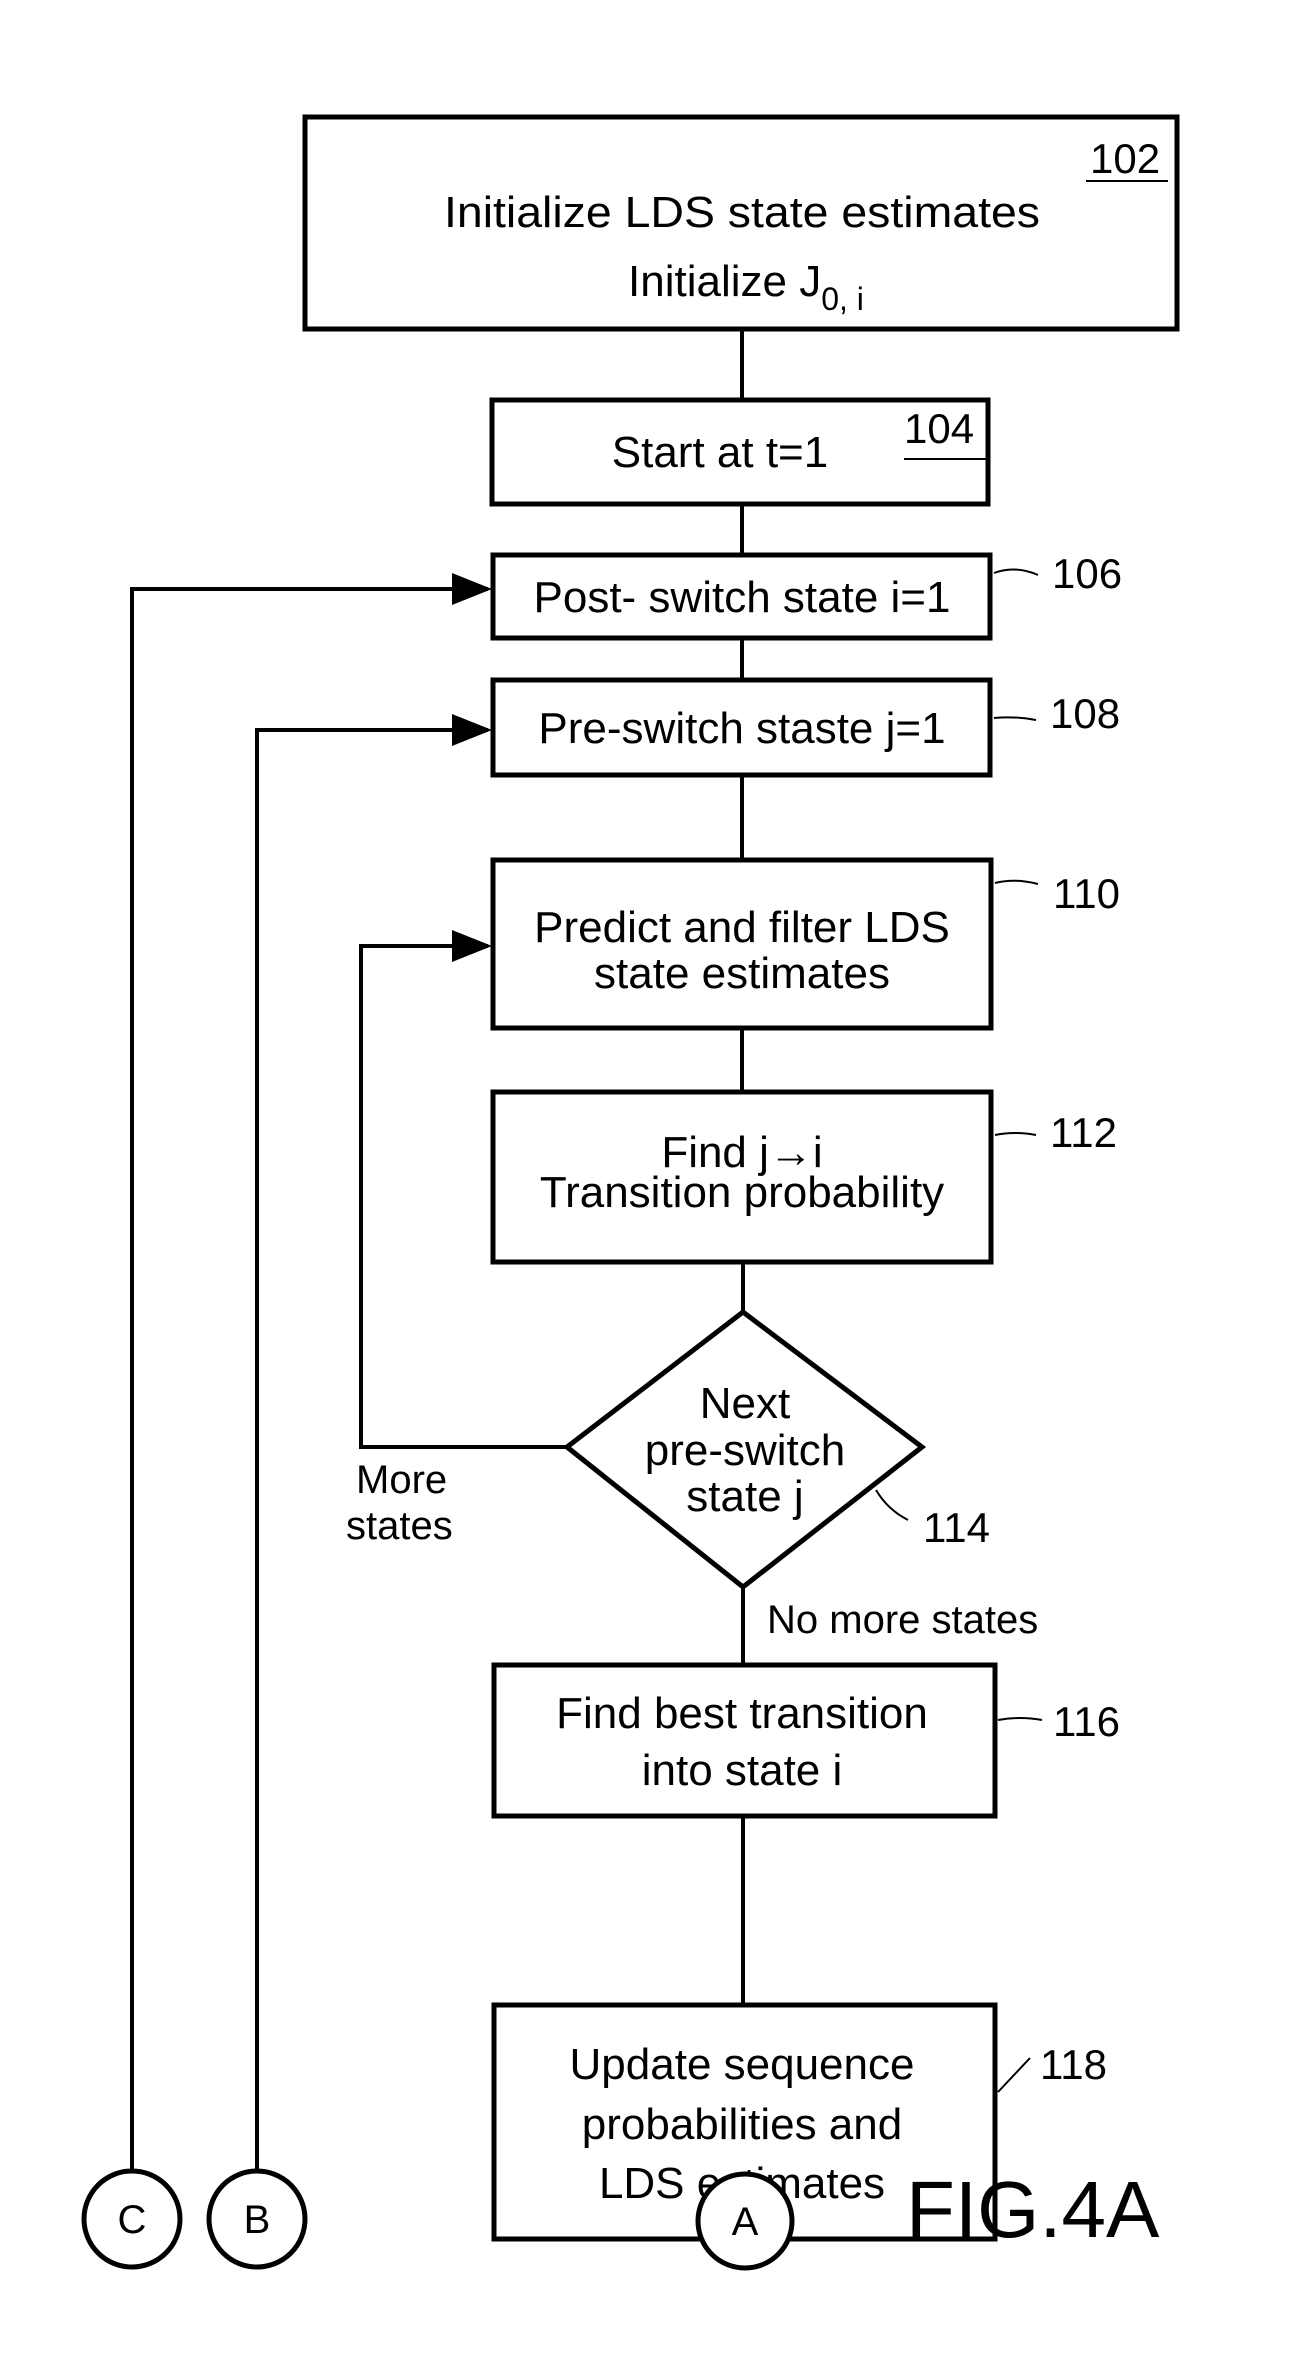  Describe the element at coordinates (724, 281) in the screenshot. I see `step-102-line2-main: Initialize J` at that location.